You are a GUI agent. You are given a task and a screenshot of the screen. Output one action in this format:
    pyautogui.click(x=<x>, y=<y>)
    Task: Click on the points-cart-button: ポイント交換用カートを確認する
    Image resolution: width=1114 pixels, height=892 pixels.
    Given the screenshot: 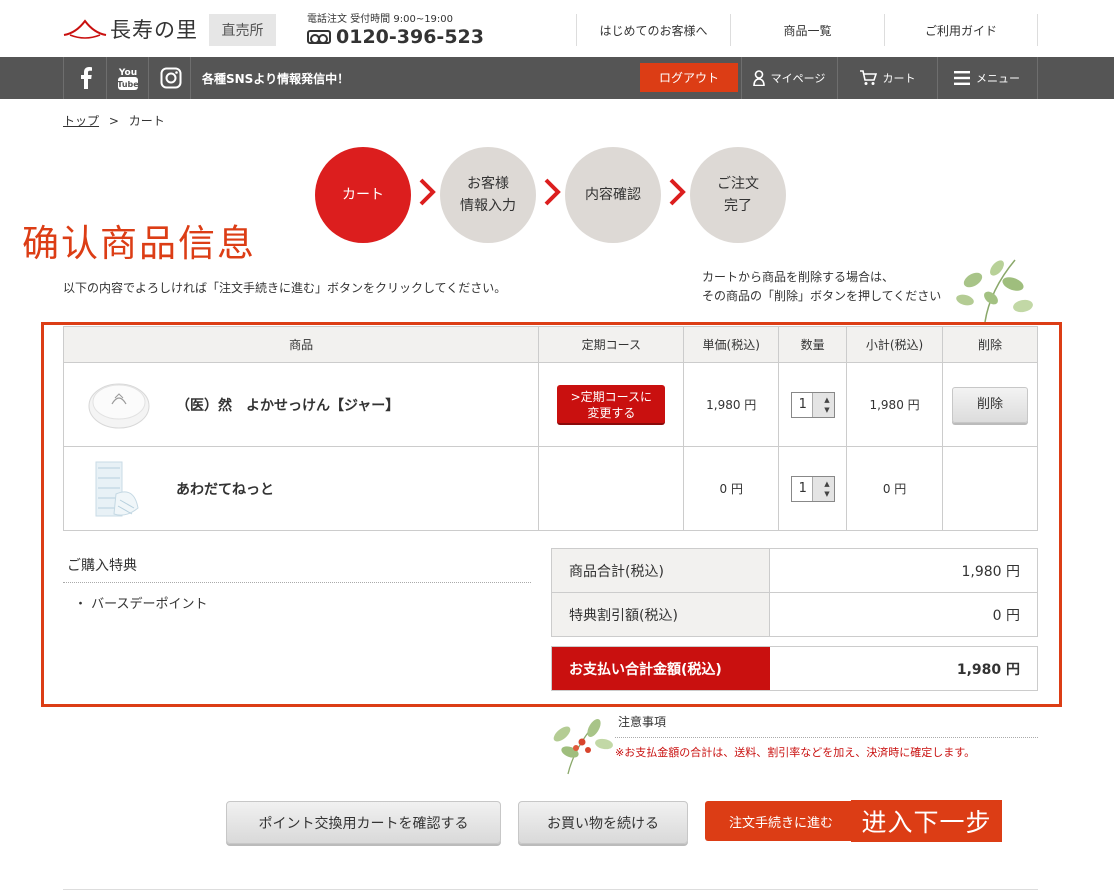 What is the action you would take?
    pyautogui.click(x=363, y=822)
    